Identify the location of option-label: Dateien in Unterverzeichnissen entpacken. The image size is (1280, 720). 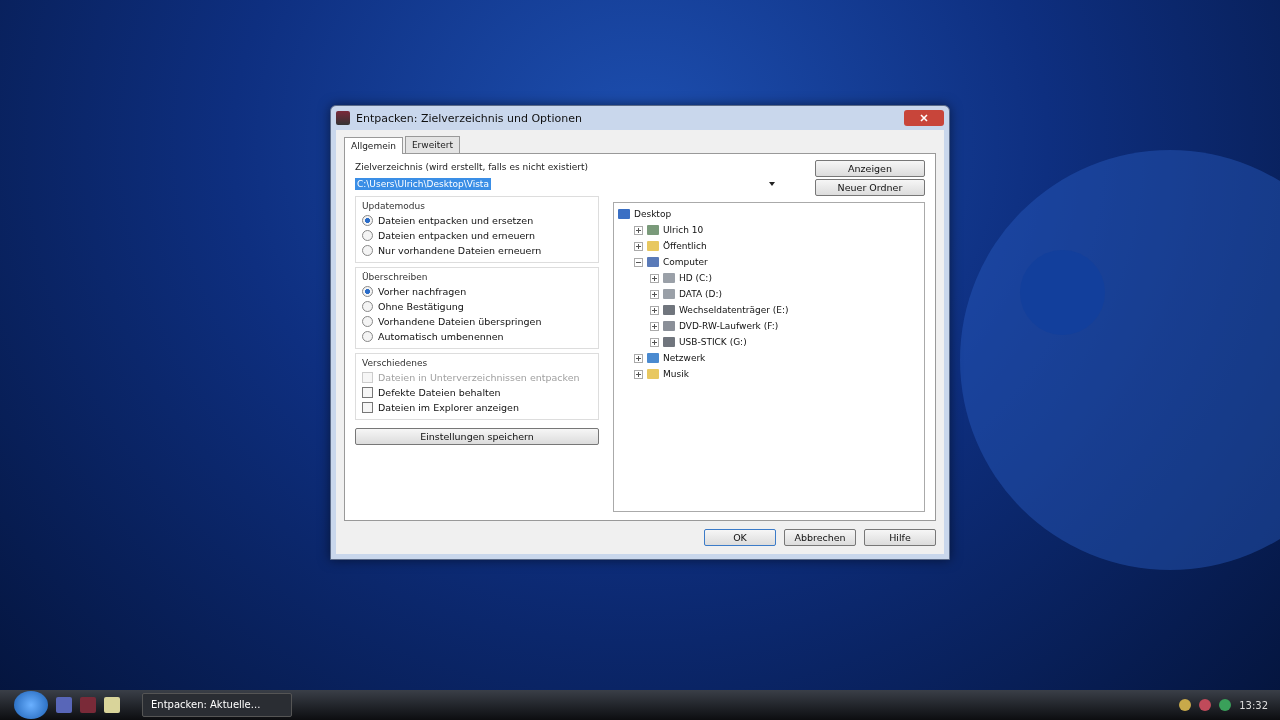
(479, 377).